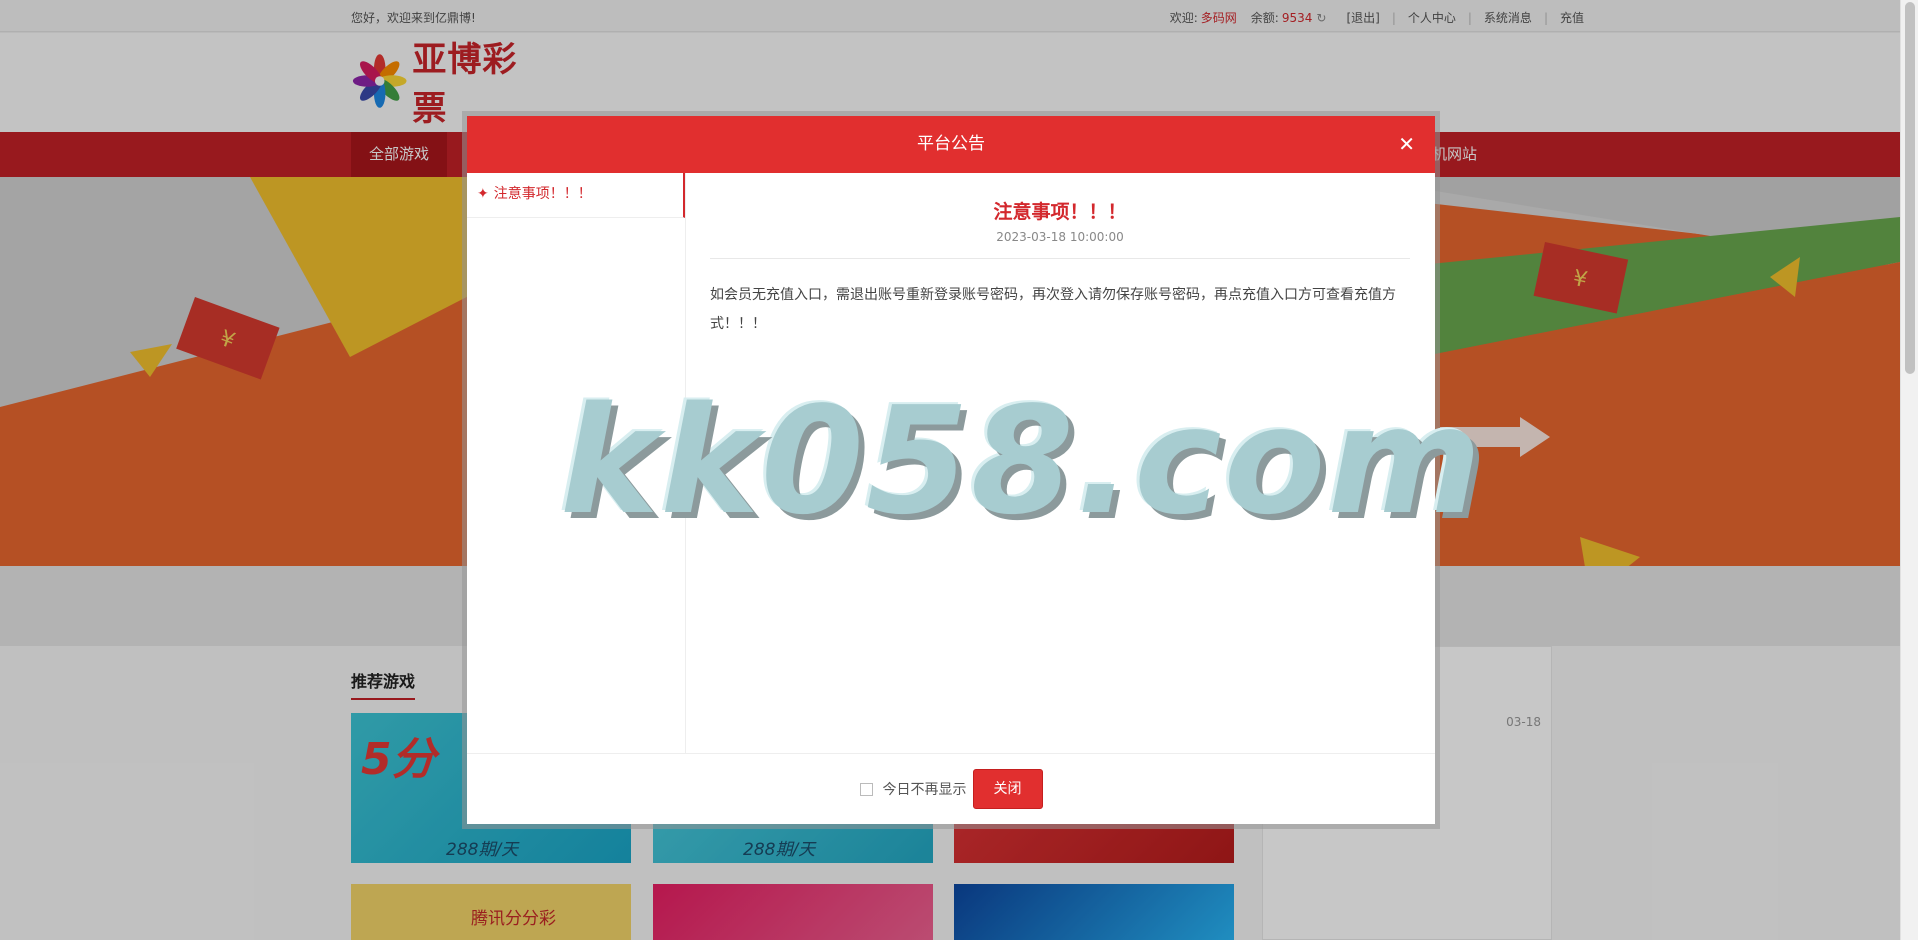 This screenshot has width=1918, height=940. I want to click on modal-header: 平台公告 ✕, so click(951, 144).